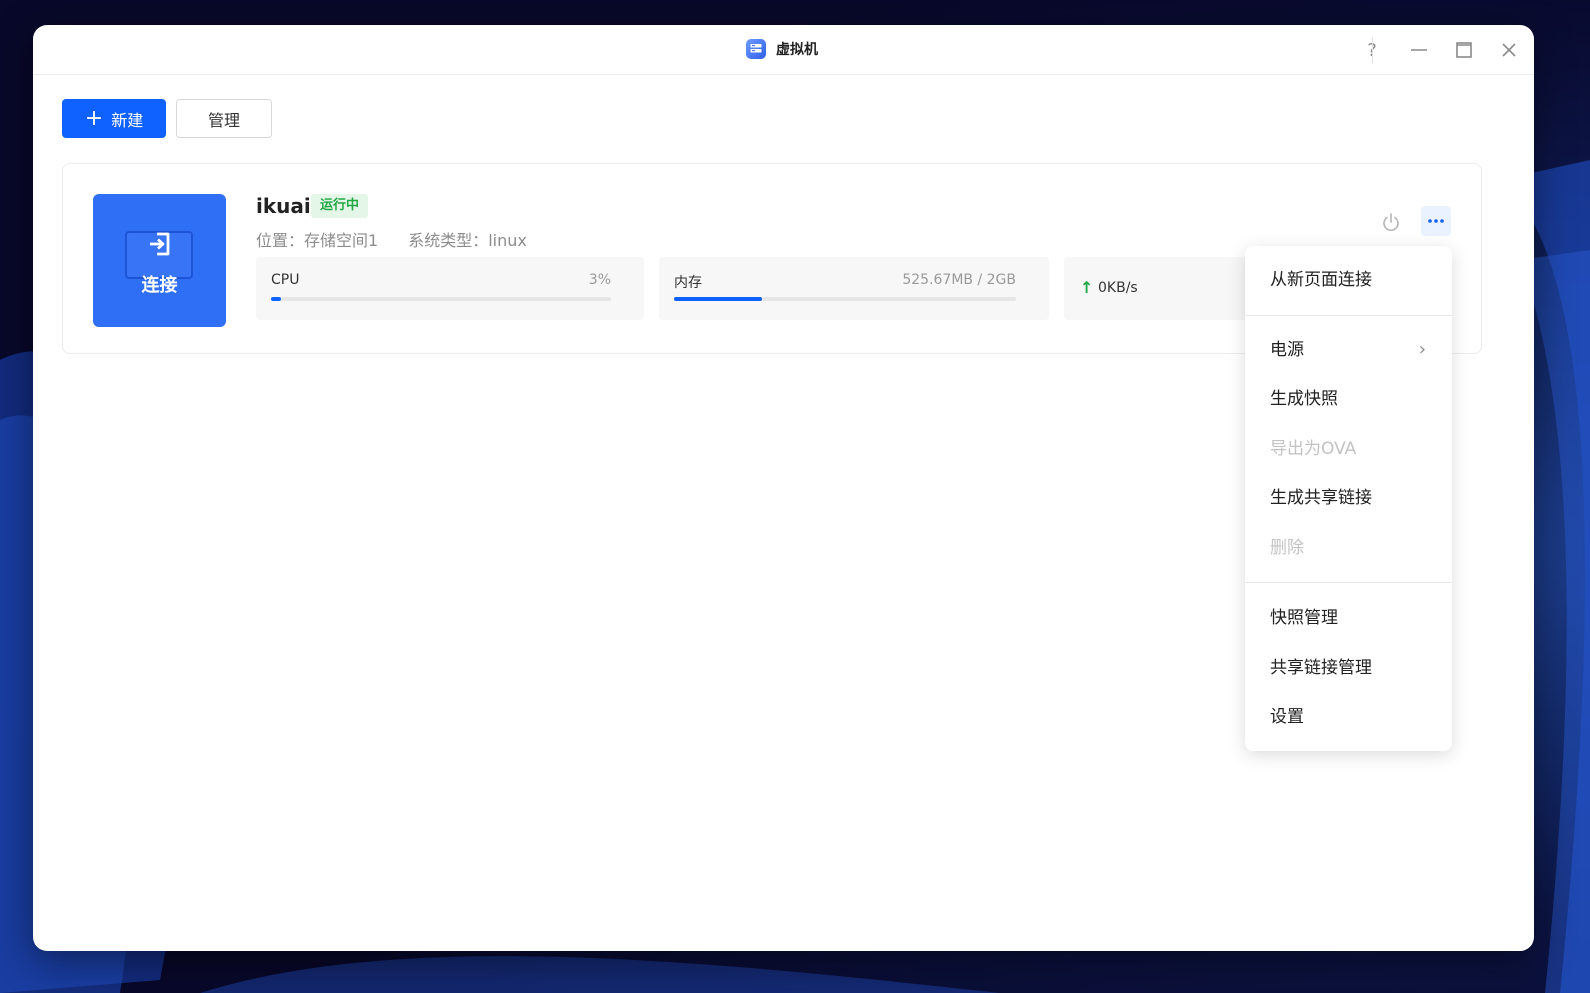 Image resolution: width=1590 pixels, height=993 pixels. Describe the element at coordinates (797, 50) in the screenshot. I see `window-title: 虚拟机` at that location.